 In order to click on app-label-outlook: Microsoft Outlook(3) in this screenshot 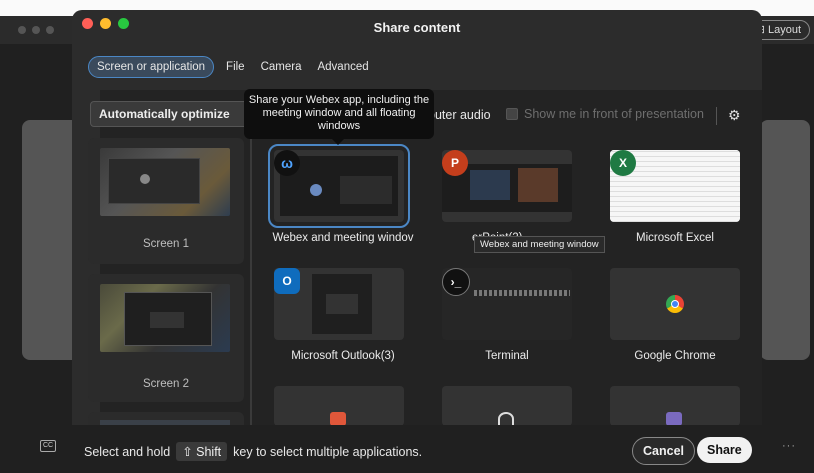, I will do `click(343, 356)`.